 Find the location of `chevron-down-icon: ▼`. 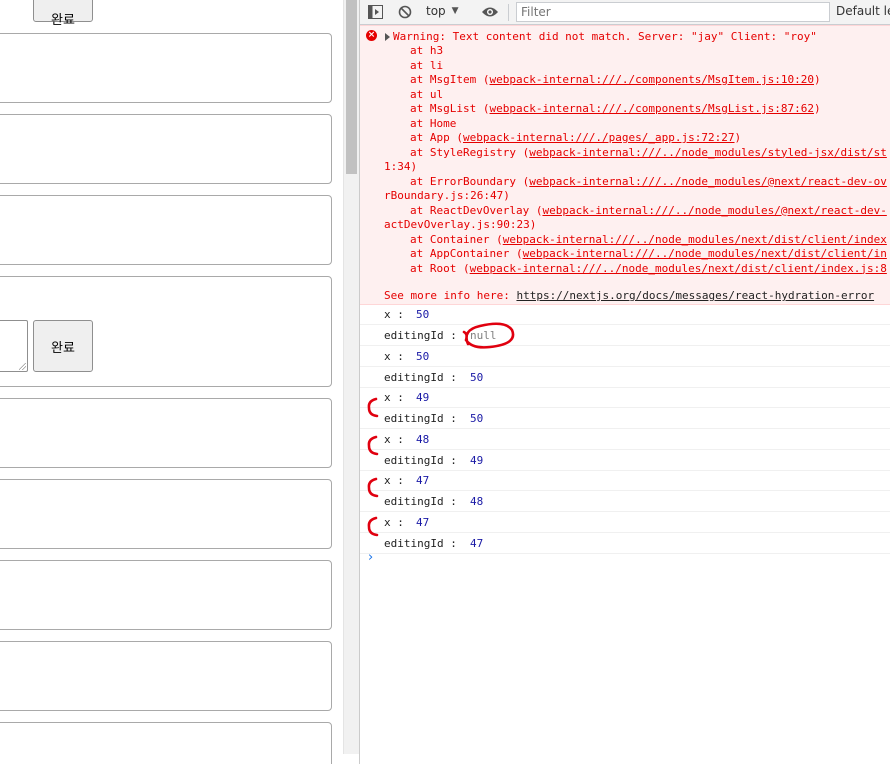

chevron-down-icon: ▼ is located at coordinates (455, 11).